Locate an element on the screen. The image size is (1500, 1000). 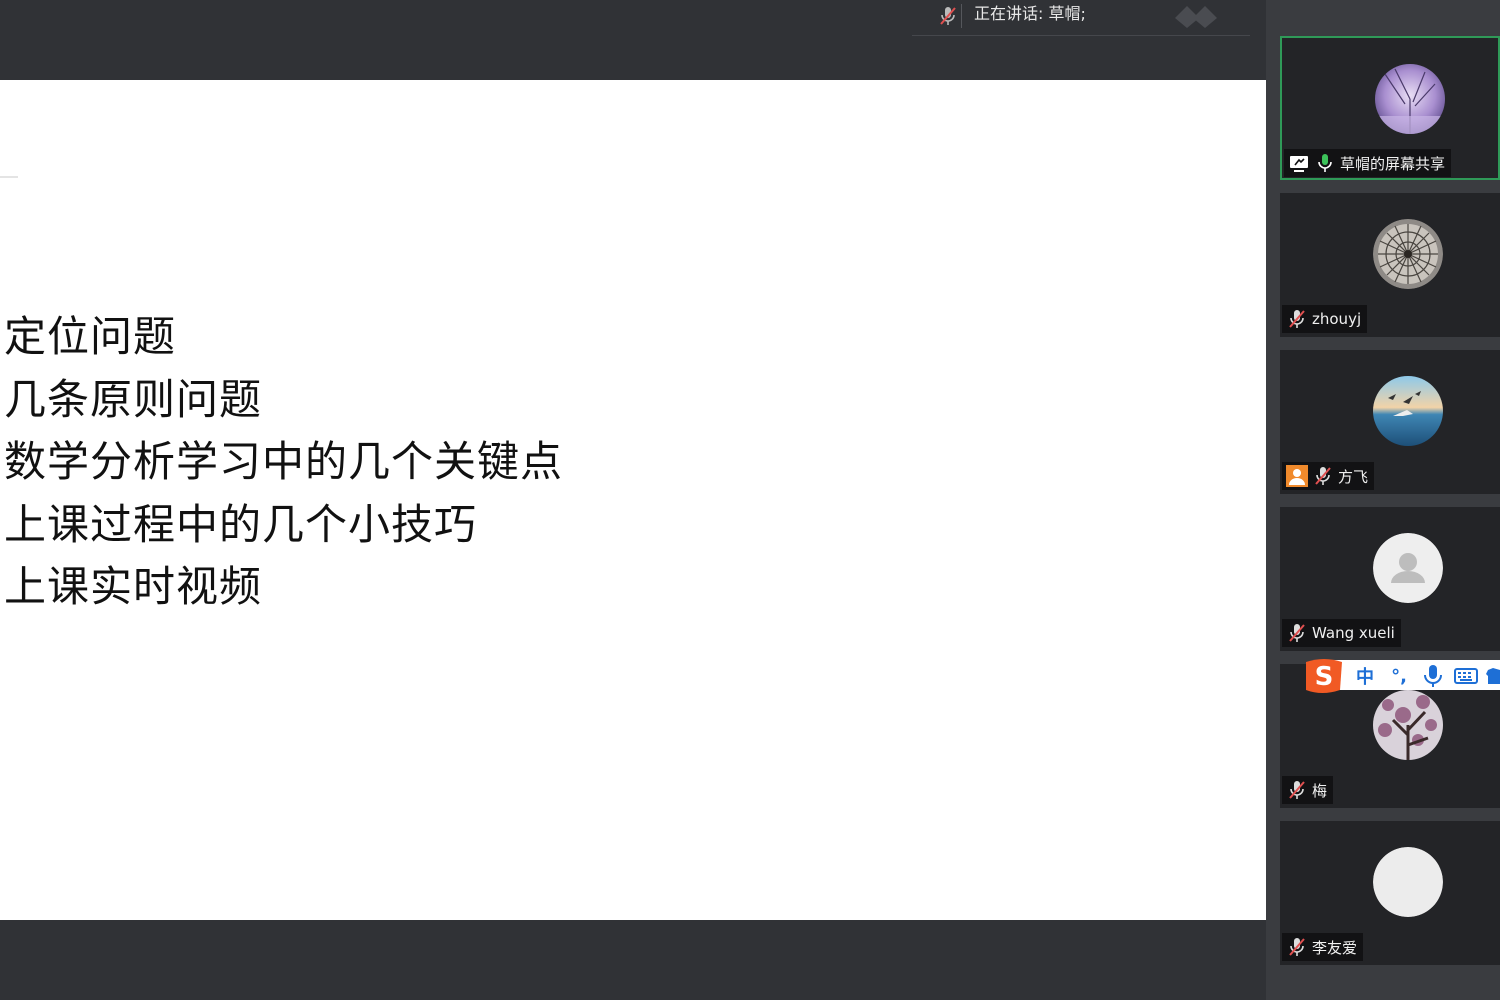
participant-name-tag: 方飞 is located at coordinates (1328, 476).